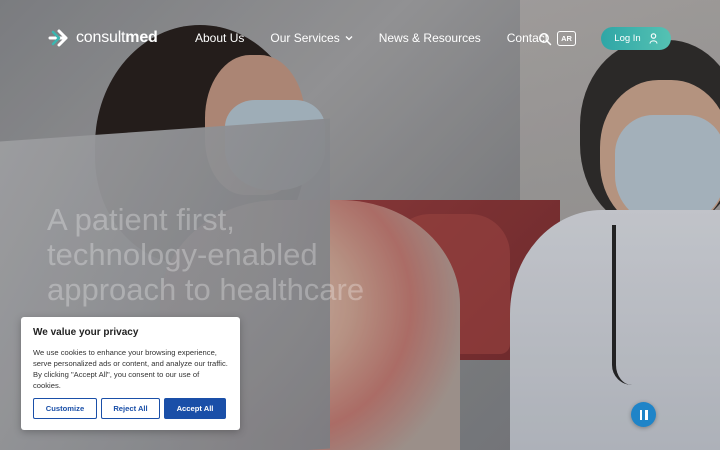 This screenshot has width=720, height=450. What do you see at coordinates (430, 38) in the screenshot?
I see `nav-news-resources: News & Resources` at bounding box center [430, 38].